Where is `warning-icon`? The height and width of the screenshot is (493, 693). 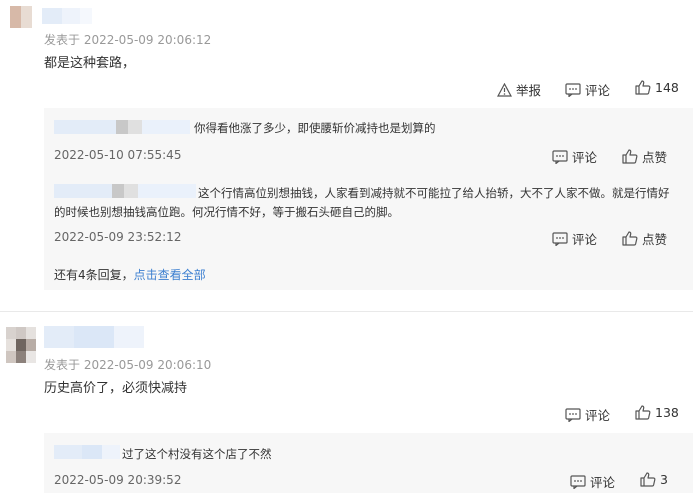
warning-icon is located at coordinates (504, 89).